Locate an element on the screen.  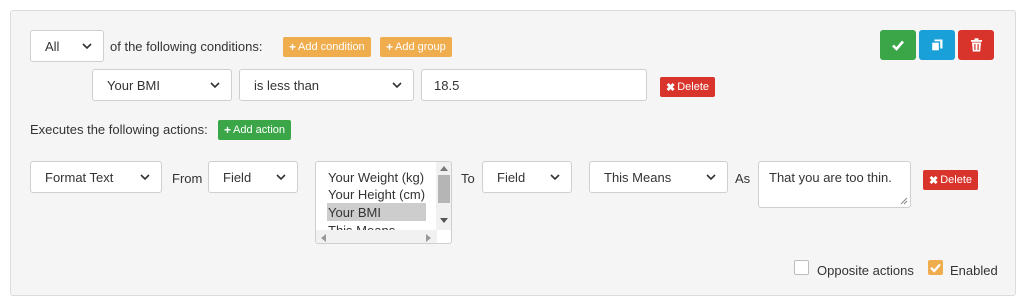
actions-heading: Executes the following actions: is located at coordinates (119, 129).